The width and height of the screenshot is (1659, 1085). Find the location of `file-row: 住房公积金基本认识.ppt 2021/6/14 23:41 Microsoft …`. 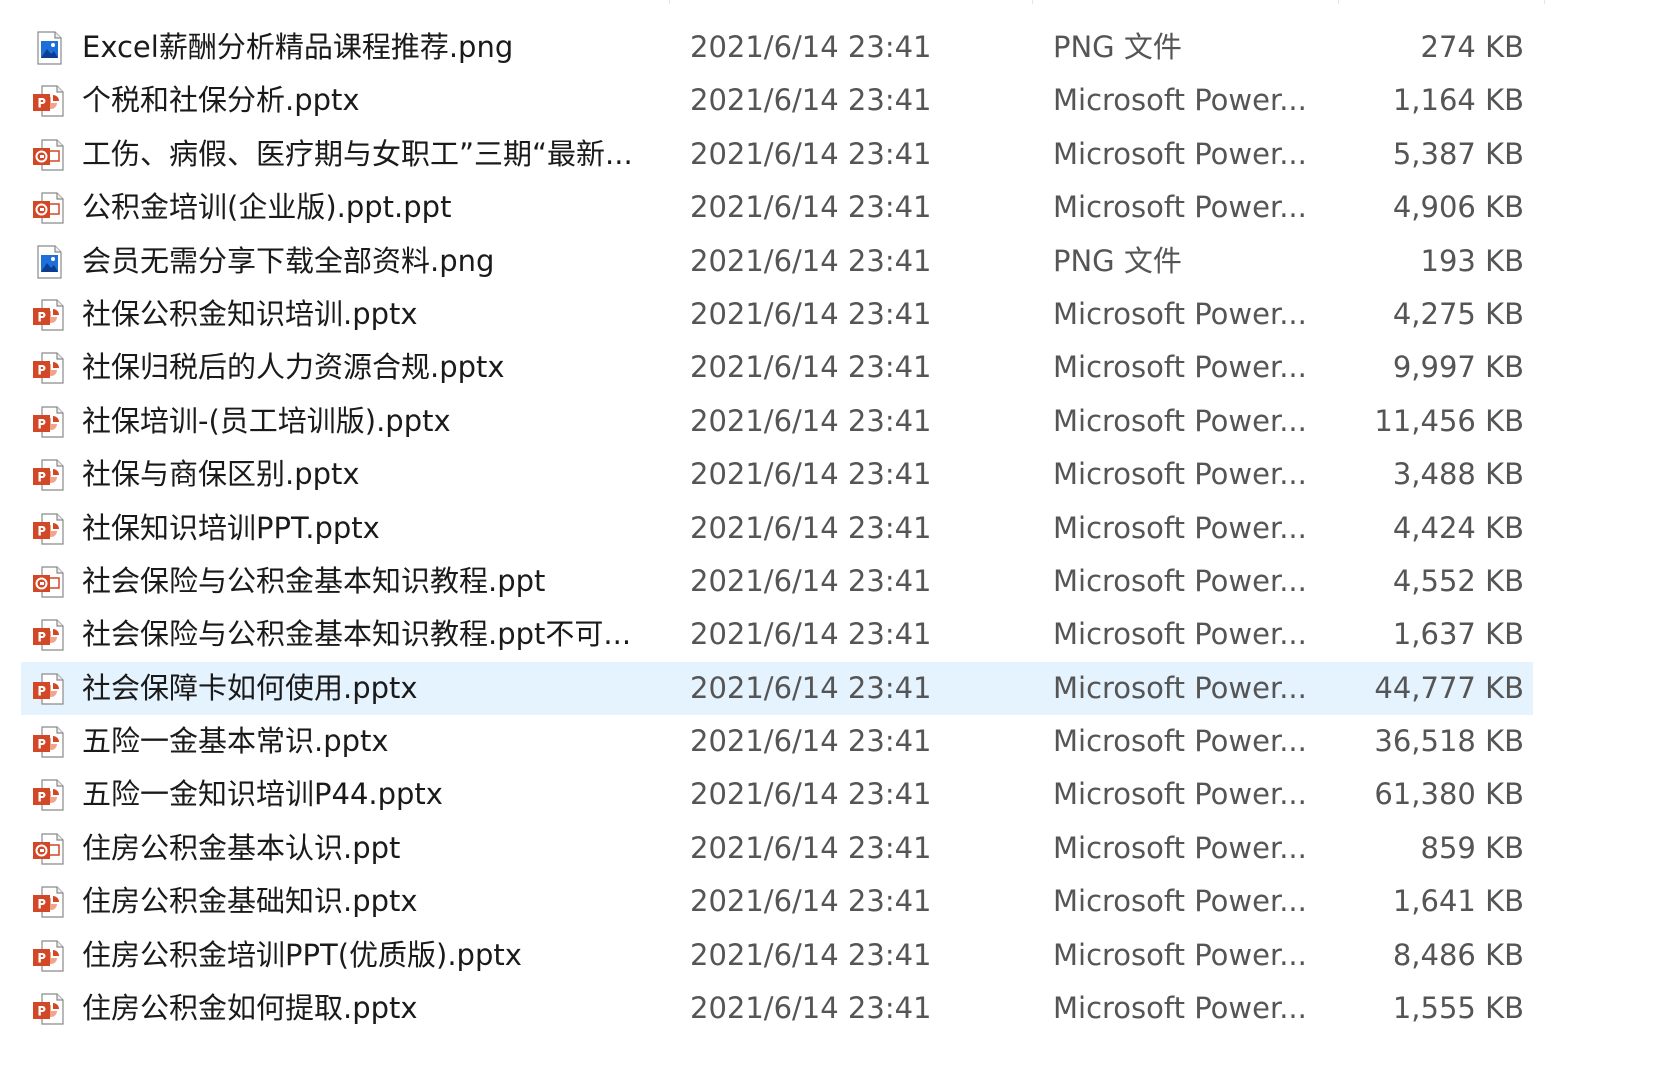

file-row: 住房公积金基本认识.ppt 2021/6/14 23:41 Microsoft … is located at coordinates (829, 848).